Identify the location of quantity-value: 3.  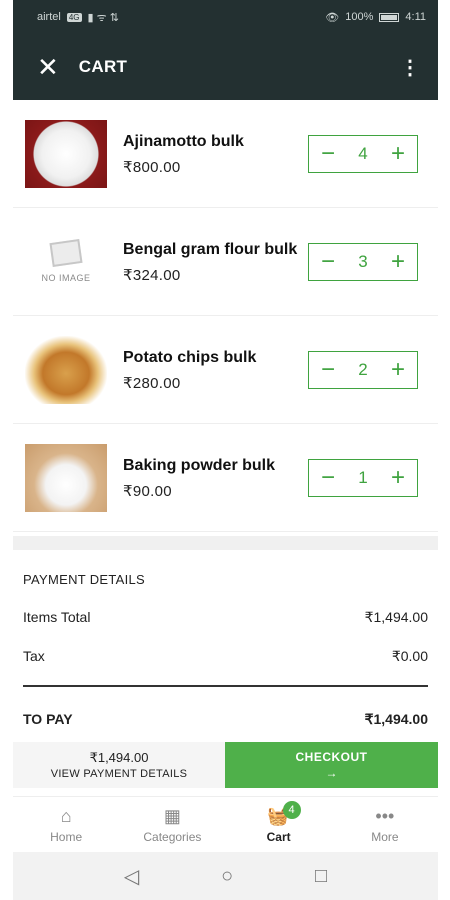
(363, 261).